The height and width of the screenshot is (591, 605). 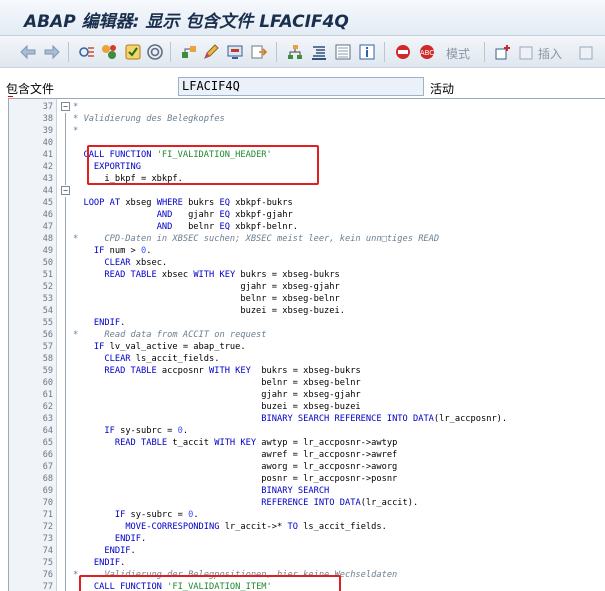 I want to click on line-number: 55, so click(x=47, y=323).